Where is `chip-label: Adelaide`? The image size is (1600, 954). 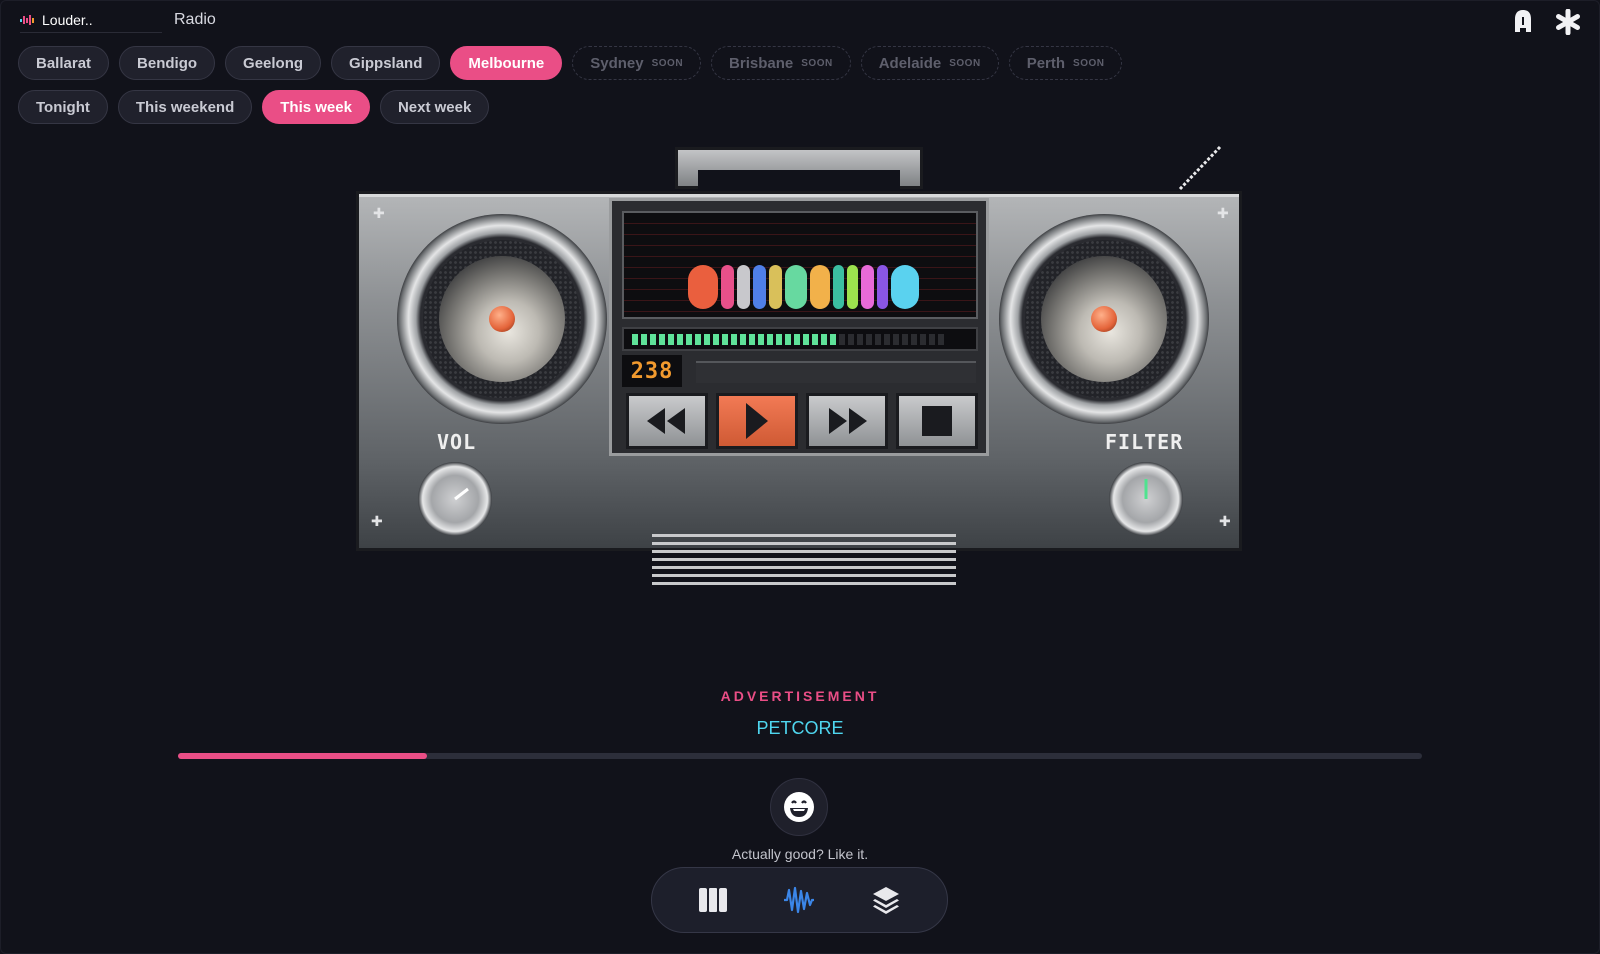 chip-label: Adelaide is located at coordinates (910, 63).